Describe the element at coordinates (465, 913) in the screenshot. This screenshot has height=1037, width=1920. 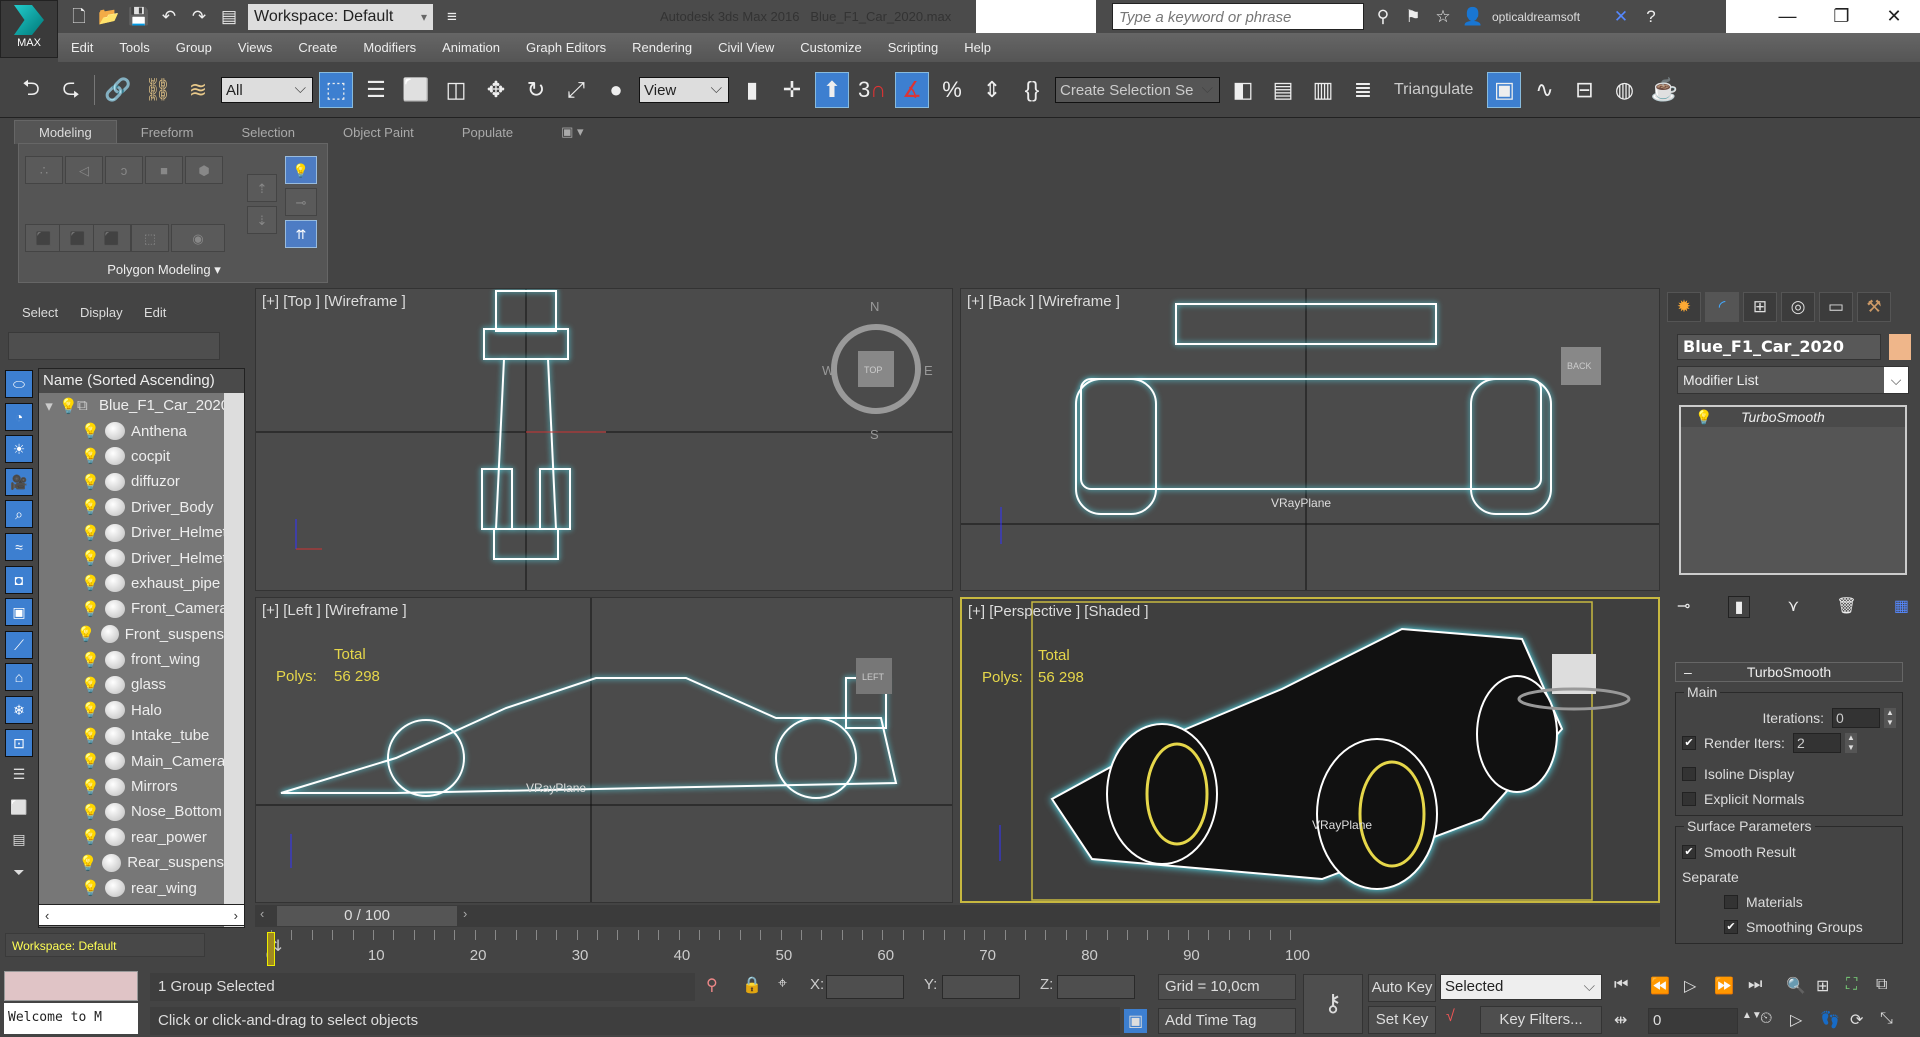
I see `time-next-icon: ›` at that location.